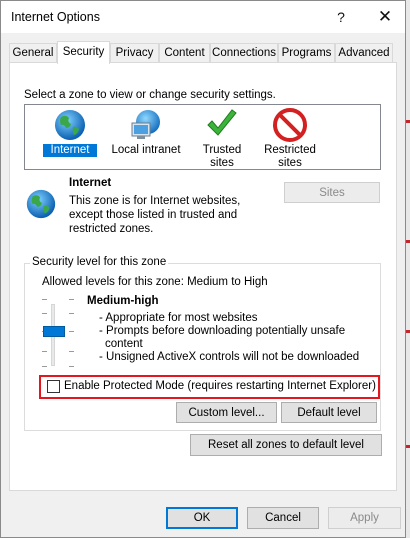 The image size is (410, 538). What do you see at coordinates (111, 229) in the screenshot?
I see `zone-info-line3: restricted zones.` at bounding box center [111, 229].